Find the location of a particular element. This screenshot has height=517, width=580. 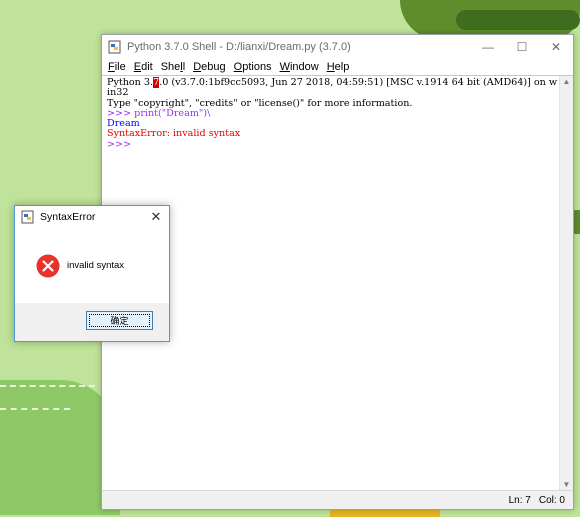

dialog-close-button: ✕ is located at coordinates (156, 217).